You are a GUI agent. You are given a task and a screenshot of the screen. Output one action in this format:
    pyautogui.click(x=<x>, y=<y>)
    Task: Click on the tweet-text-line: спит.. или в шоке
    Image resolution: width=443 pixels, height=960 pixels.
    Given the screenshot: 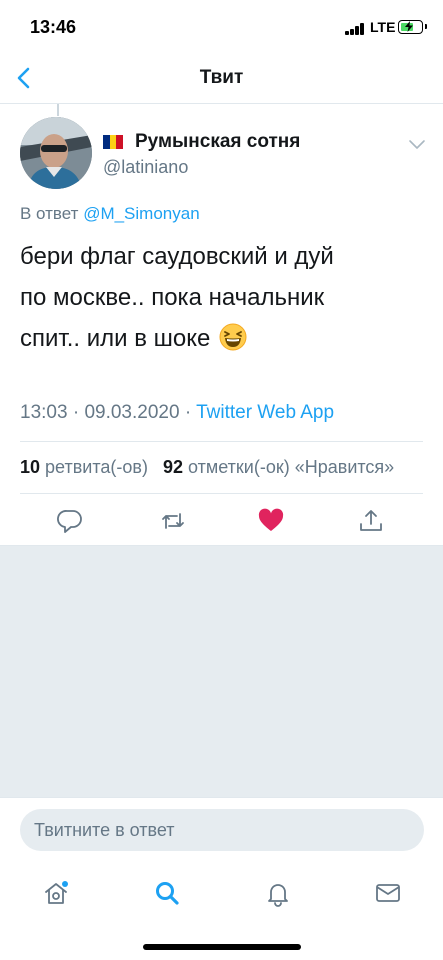 What is the action you would take?
    pyautogui.click(x=220, y=338)
    